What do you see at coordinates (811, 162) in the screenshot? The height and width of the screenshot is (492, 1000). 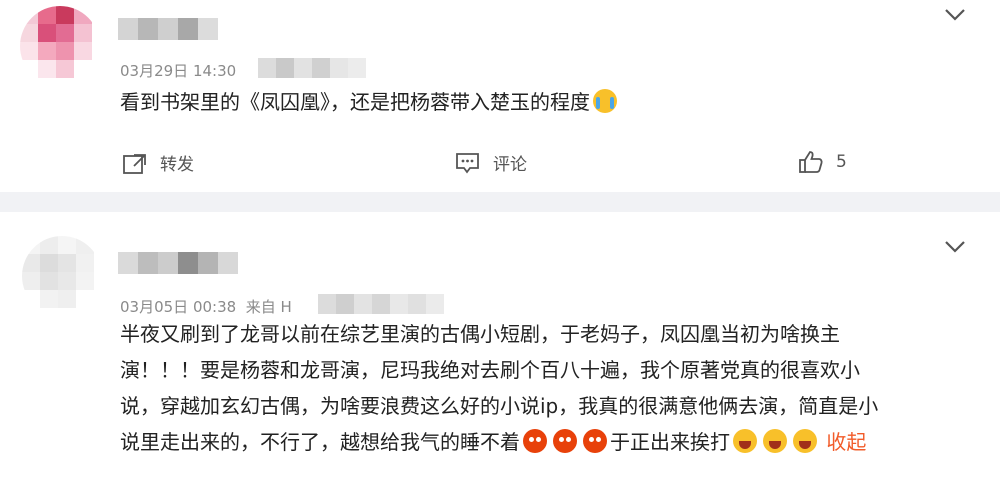 I see `thumbs-up-icon` at bounding box center [811, 162].